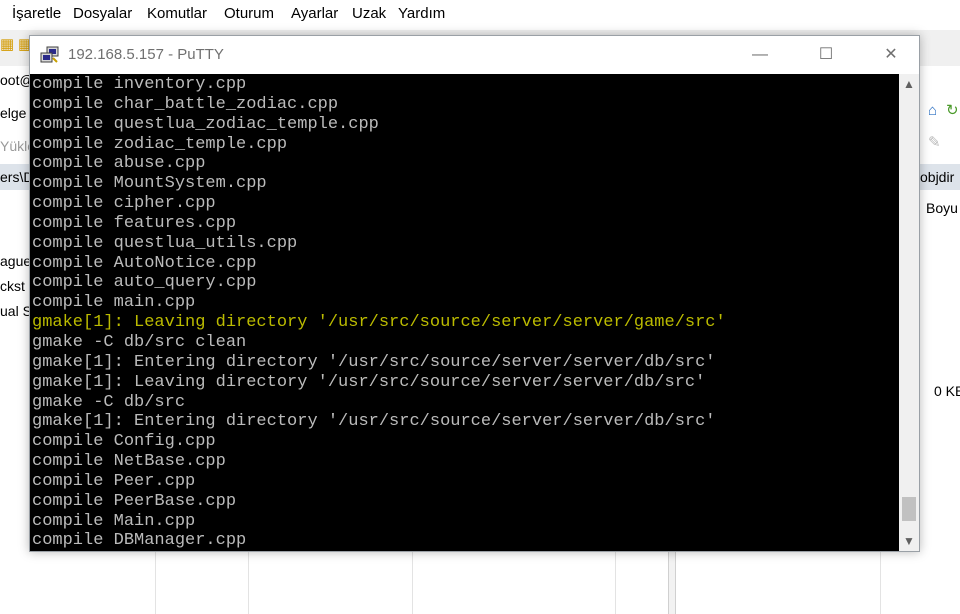 The image size is (960, 614). Describe the element at coordinates (249, 13) in the screenshot. I see `menu-oturum: Oturum` at that location.